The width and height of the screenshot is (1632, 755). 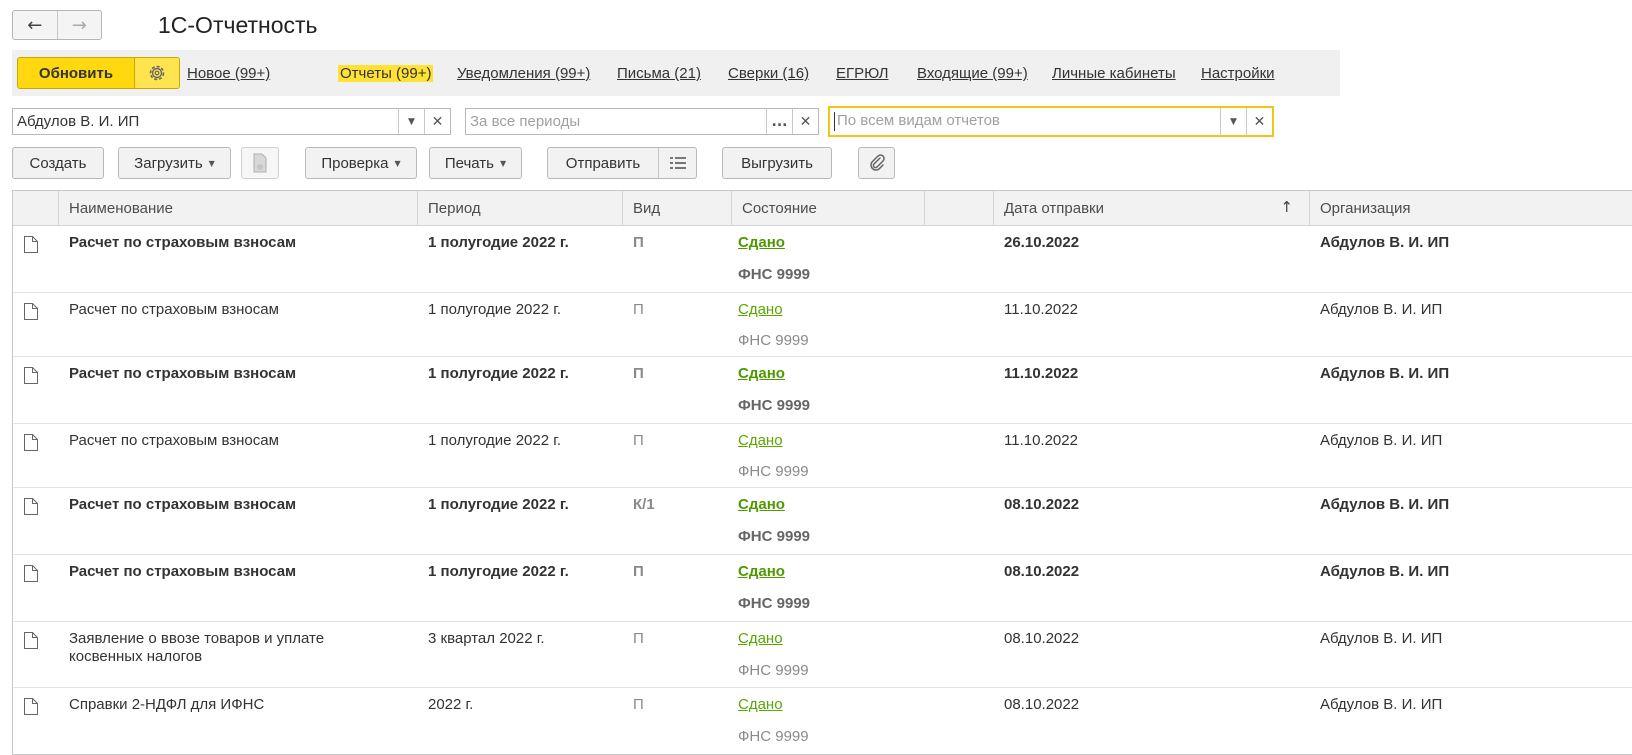 I want to click on create-button: Создать, so click(x=58, y=163).